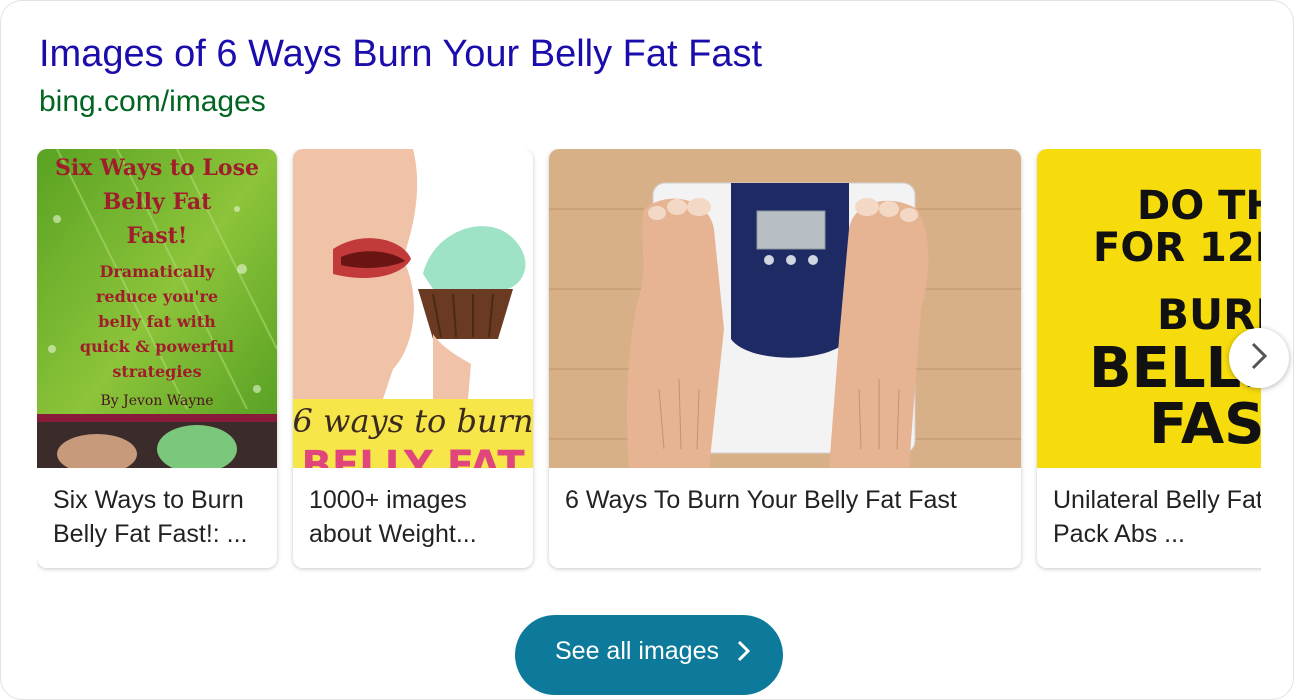 The height and width of the screenshot is (700, 1296). Describe the element at coordinates (152, 101) in the screenshot. I see `result-source-url: bing.com/images` at that location.